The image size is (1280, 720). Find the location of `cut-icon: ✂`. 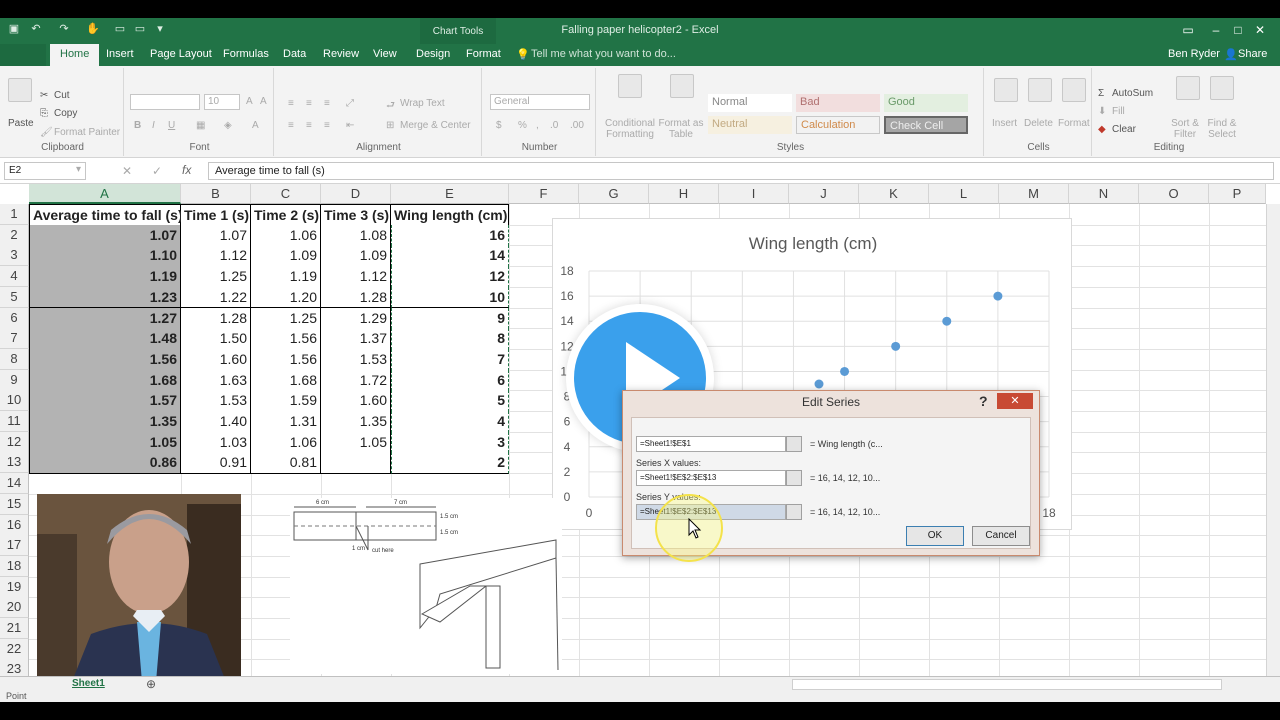

cut-icon: ✂ is located at coordinates (44, 95).